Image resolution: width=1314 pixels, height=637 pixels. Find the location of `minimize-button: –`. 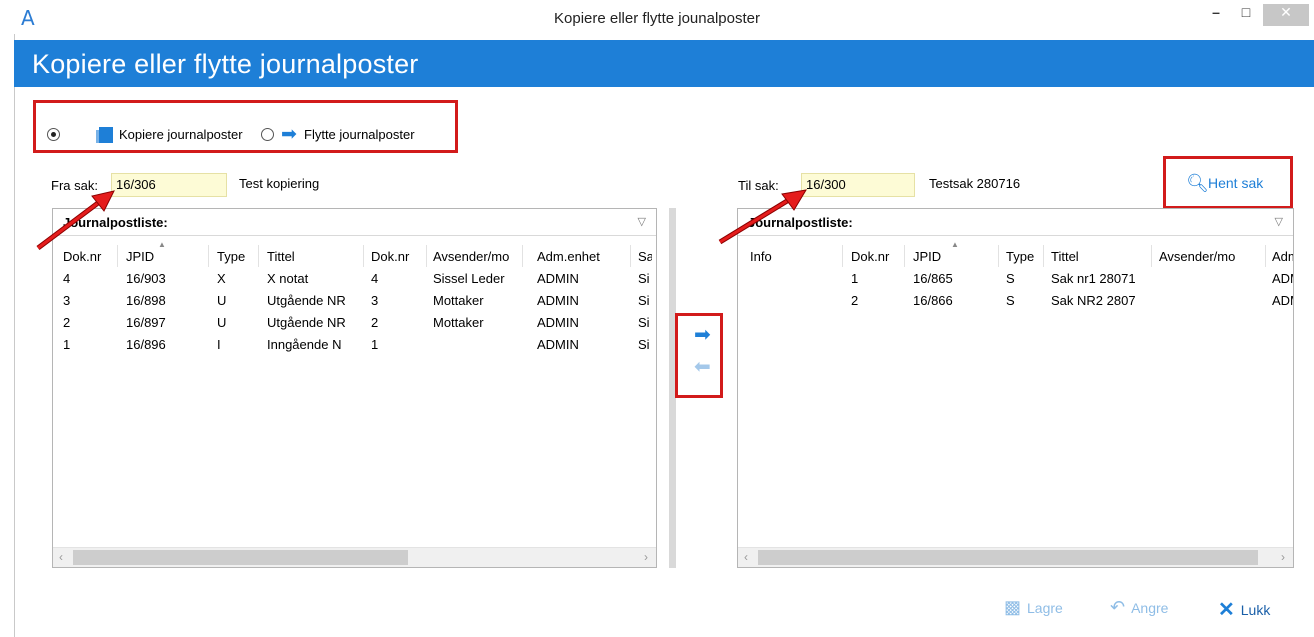

minimize-button: – is located at coordinates (1216, 15).